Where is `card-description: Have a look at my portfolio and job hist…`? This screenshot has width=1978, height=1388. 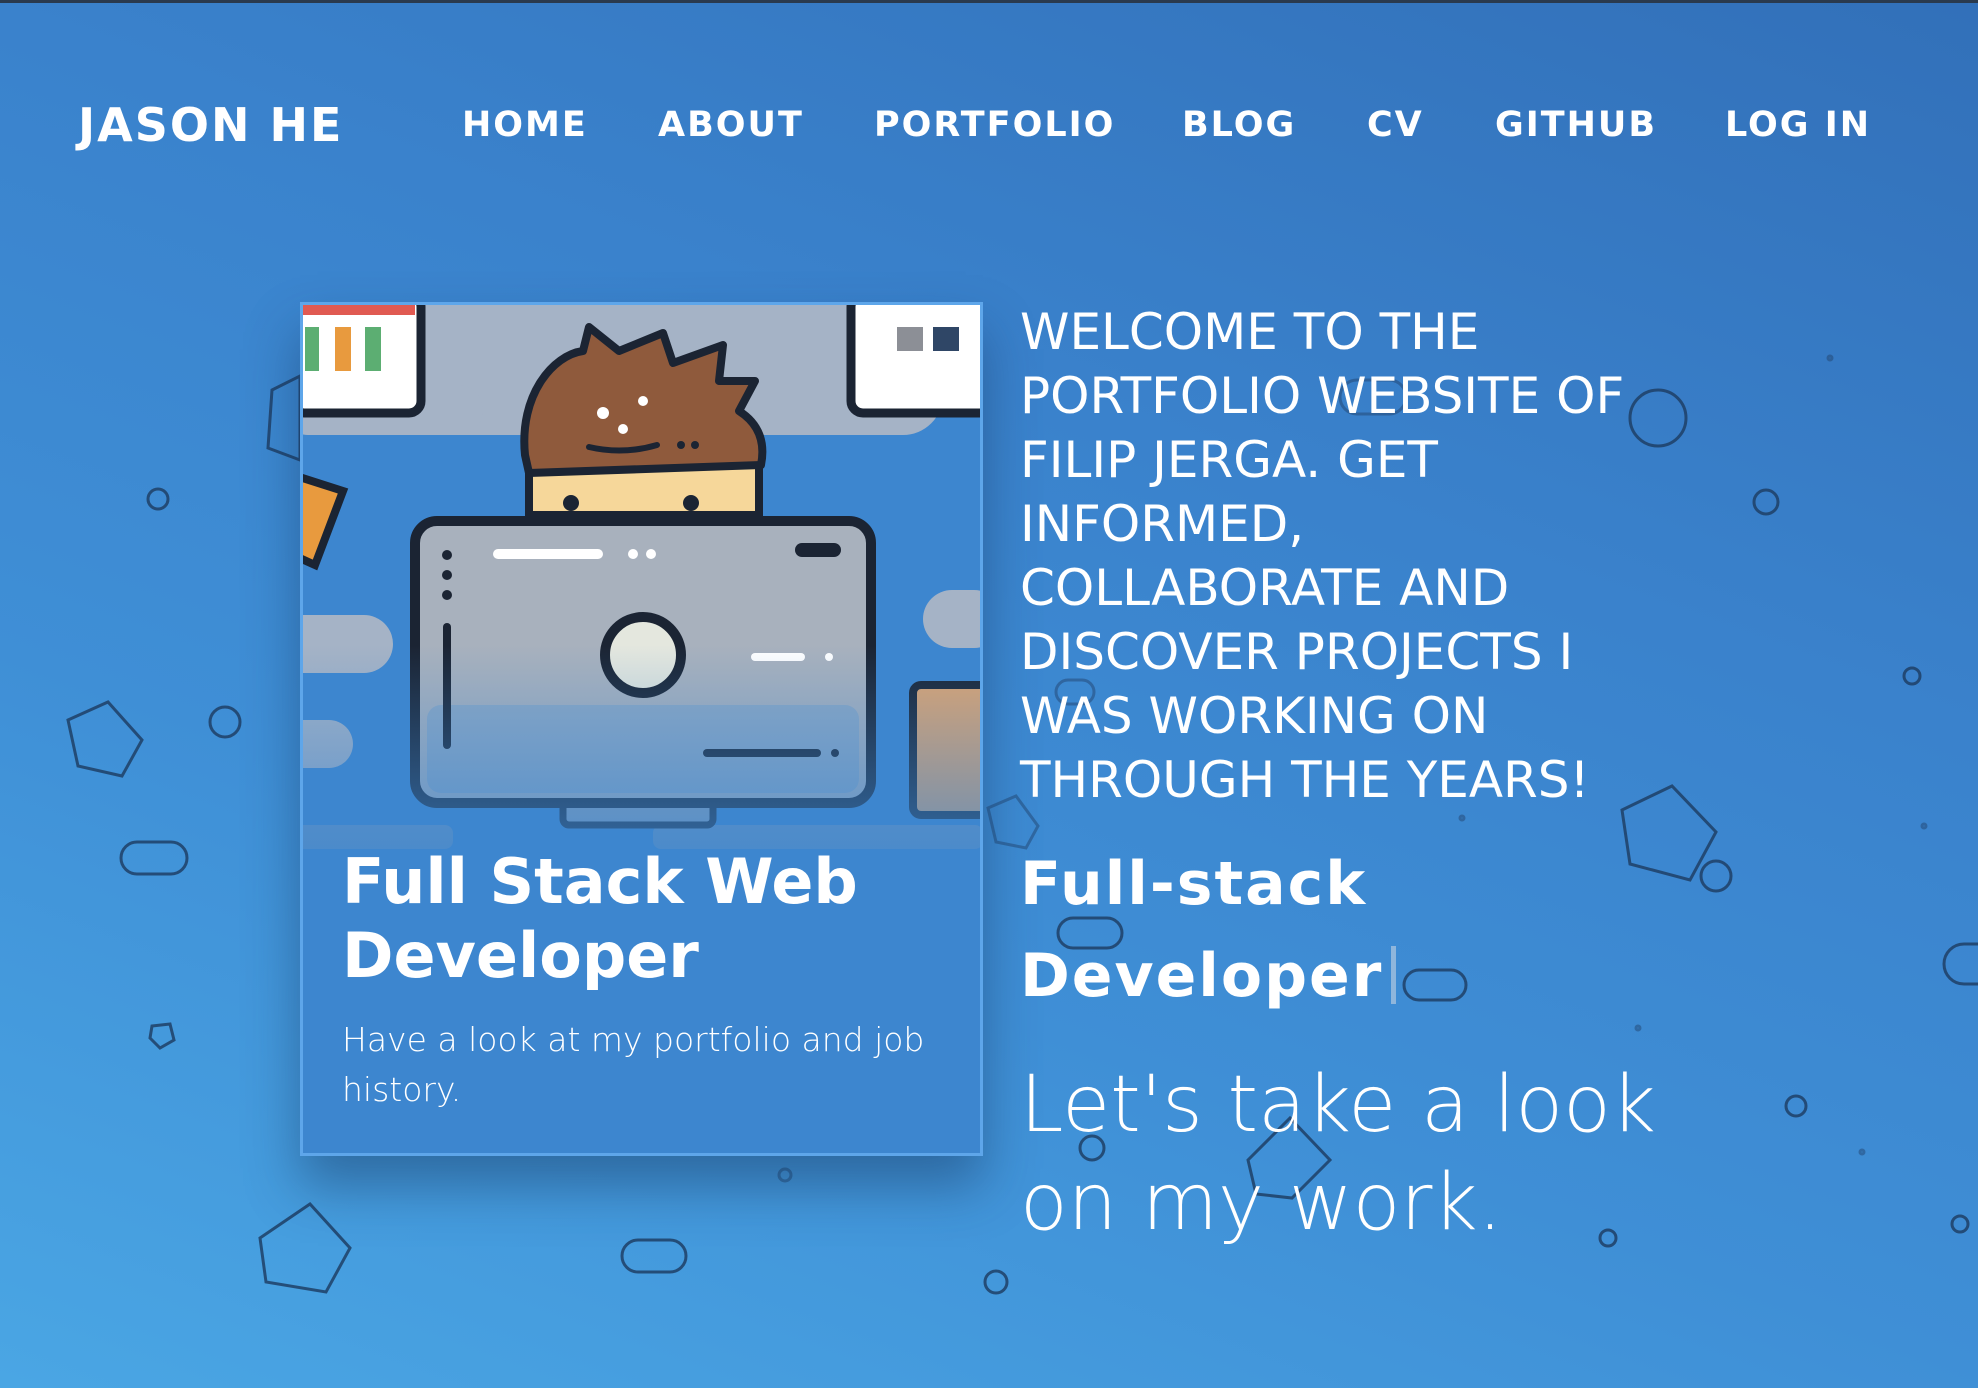
card-description: Have a look at my portfolio and job hist… is located at coordinates (633, 1064).